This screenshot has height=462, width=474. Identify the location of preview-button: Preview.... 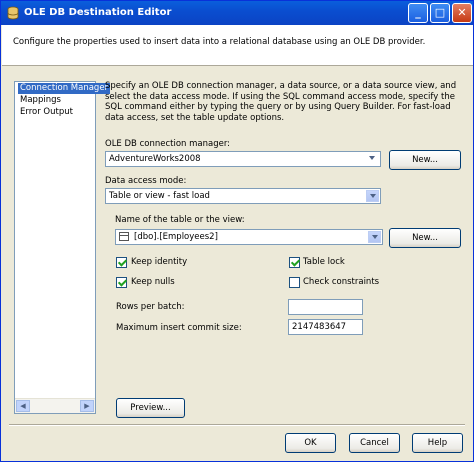
(150, 408).